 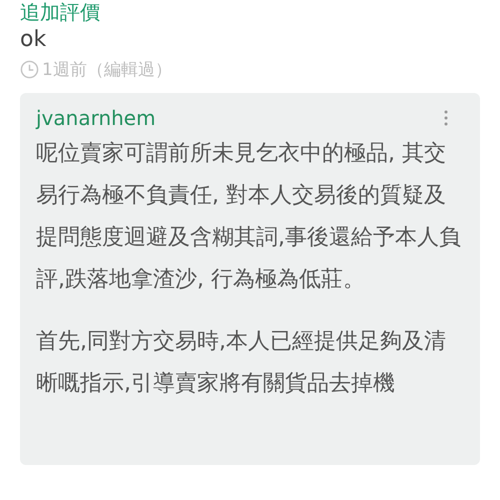 I want to click on more-options-icon, so click(x=446, y=118).